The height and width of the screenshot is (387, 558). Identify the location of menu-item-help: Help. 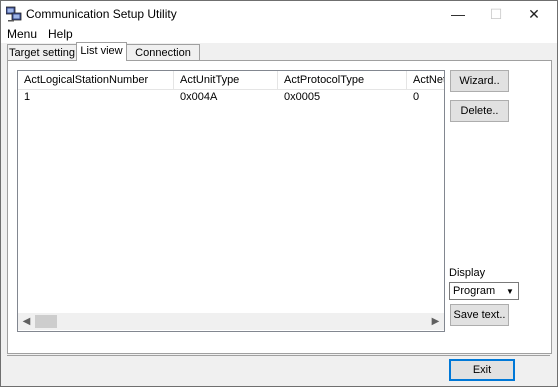
(60, 34).